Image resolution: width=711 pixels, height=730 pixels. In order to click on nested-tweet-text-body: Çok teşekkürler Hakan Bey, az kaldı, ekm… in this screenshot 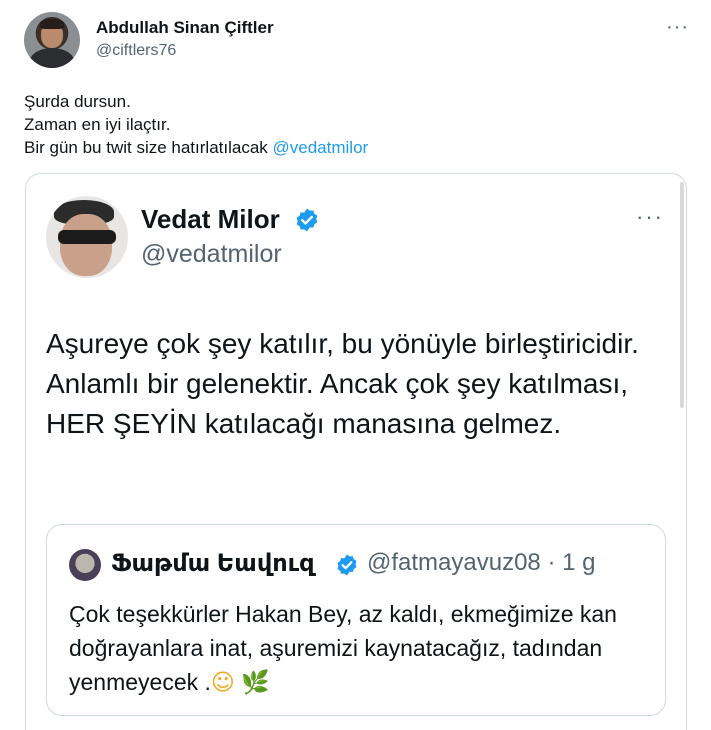, I will do `click(343, 648)`.